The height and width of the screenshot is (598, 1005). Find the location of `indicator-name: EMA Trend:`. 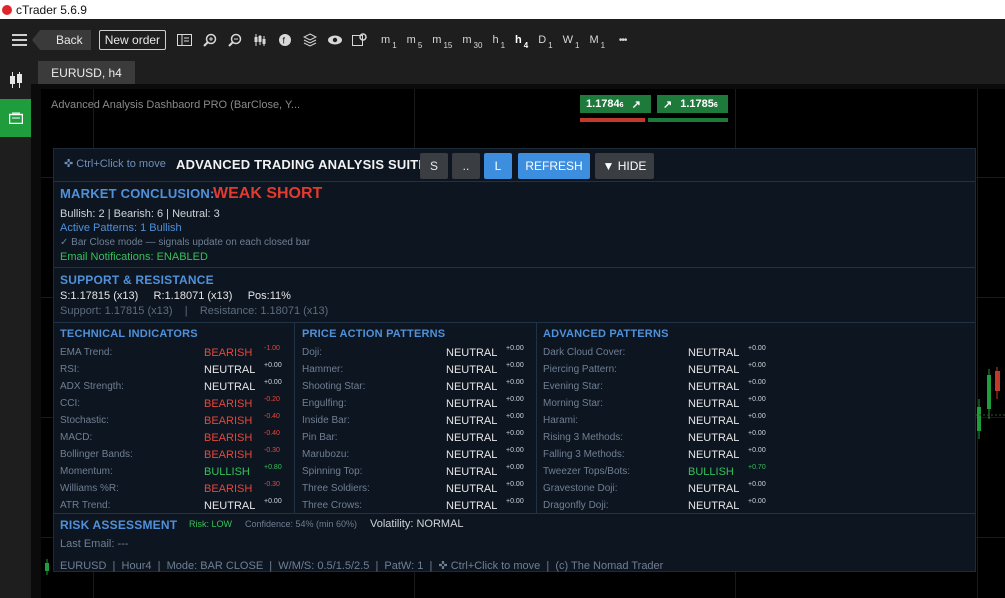

indicator-name: EMA Trend: is located at coordinates (86, 352).